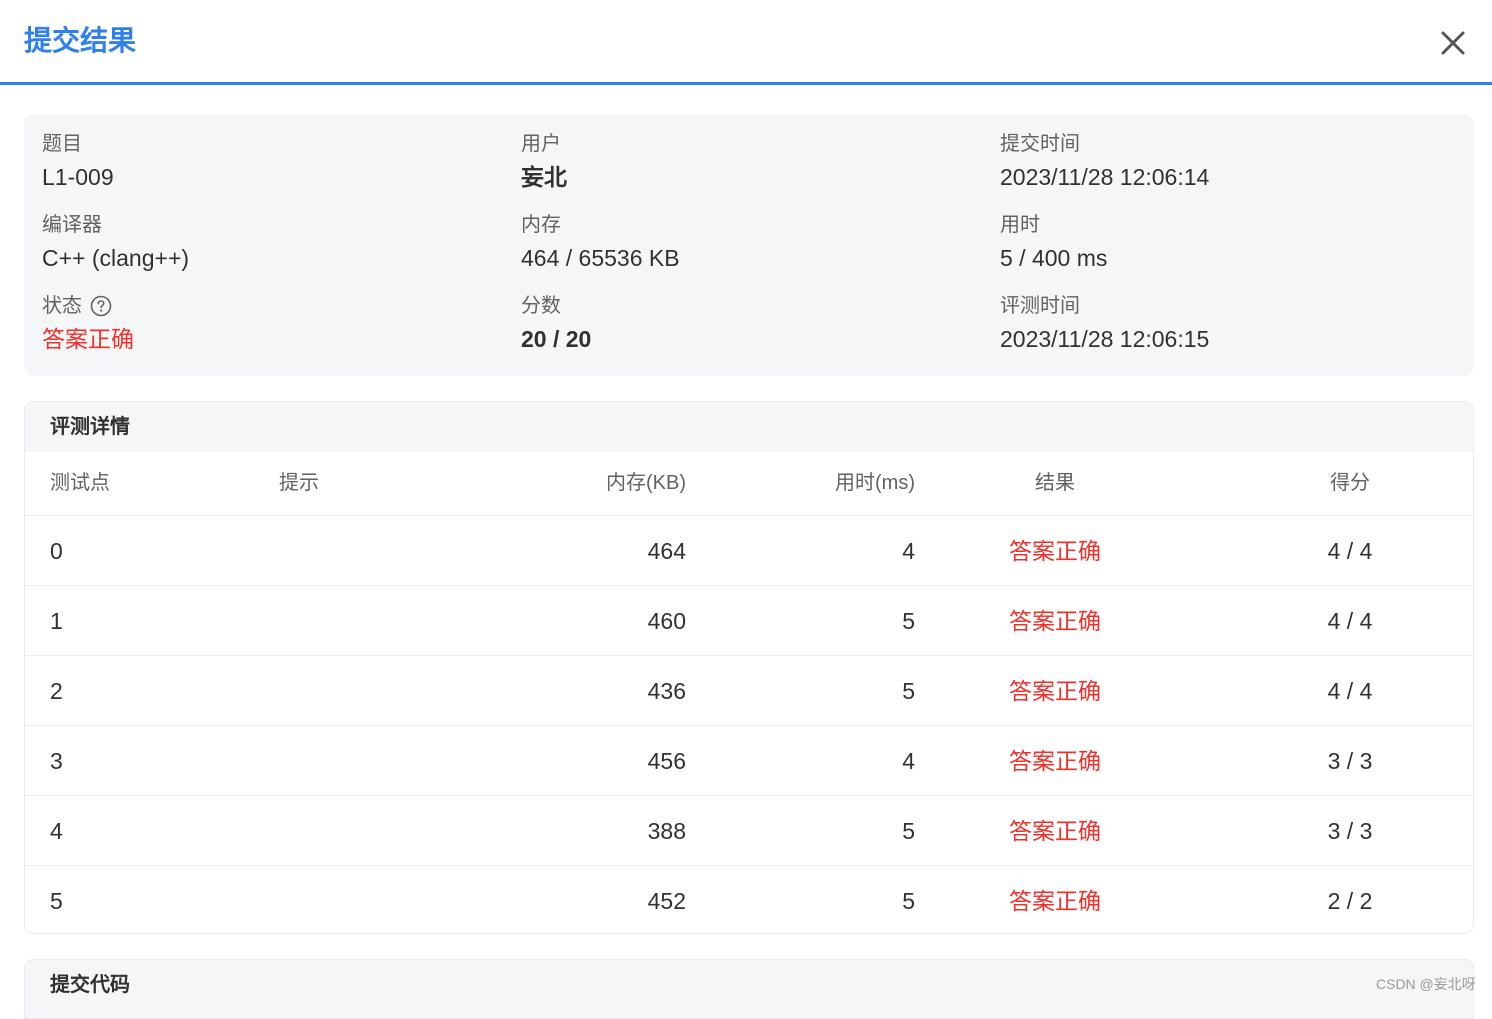 Image resolution: width=1492 pixels, height=1019 pixels. I want to click on table-row: 2 436 5 答案正确 4 / 4, so click(749, 691).